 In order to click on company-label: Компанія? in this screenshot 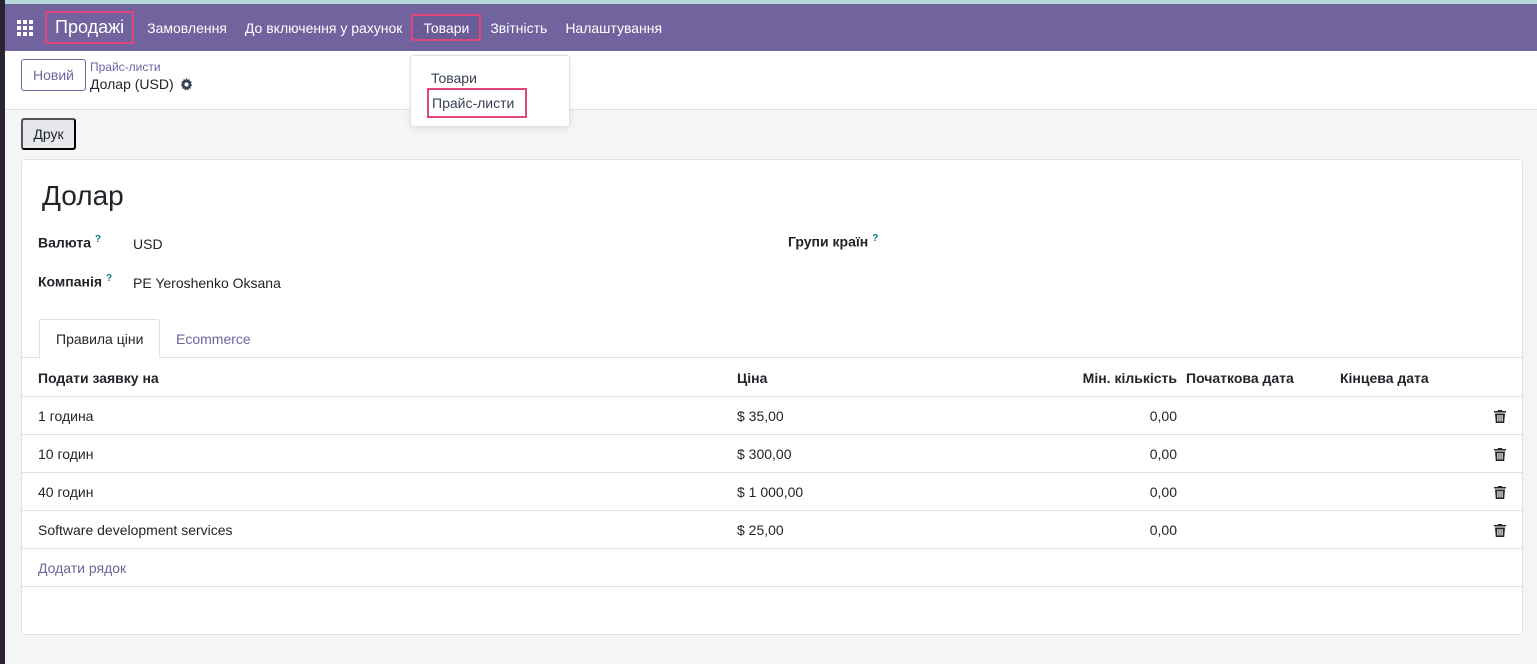, I will do `click(75, 281)`.